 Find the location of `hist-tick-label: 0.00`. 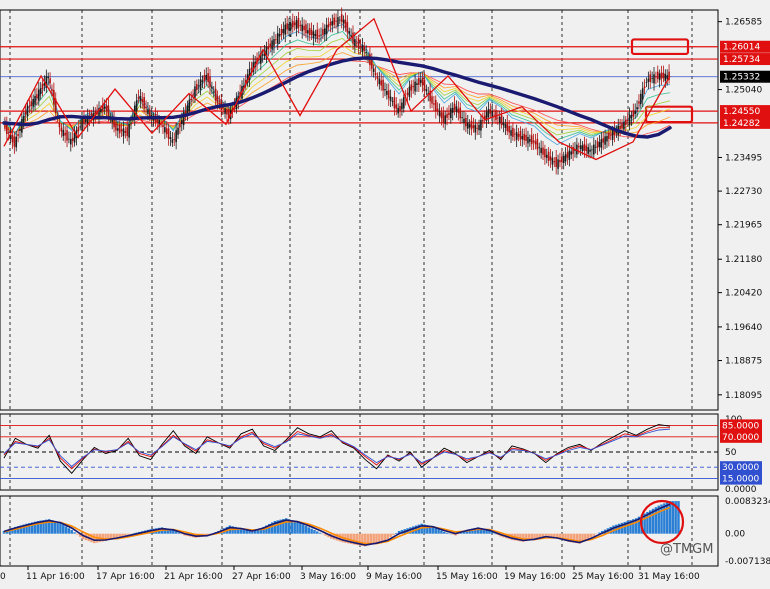

hist-tick-label: 0.00 is located at coordinates (735, 535).